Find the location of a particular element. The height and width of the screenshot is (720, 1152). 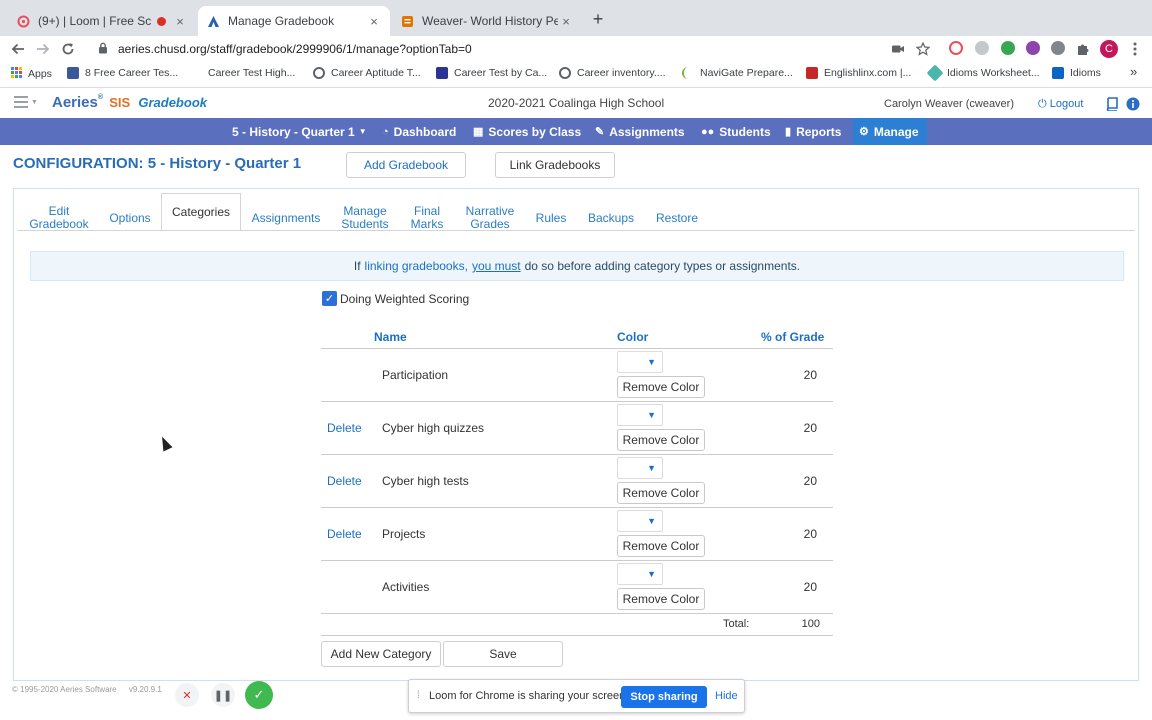

tab-narrative-grades: Narrative Grades is located at coordinates (490, 218).